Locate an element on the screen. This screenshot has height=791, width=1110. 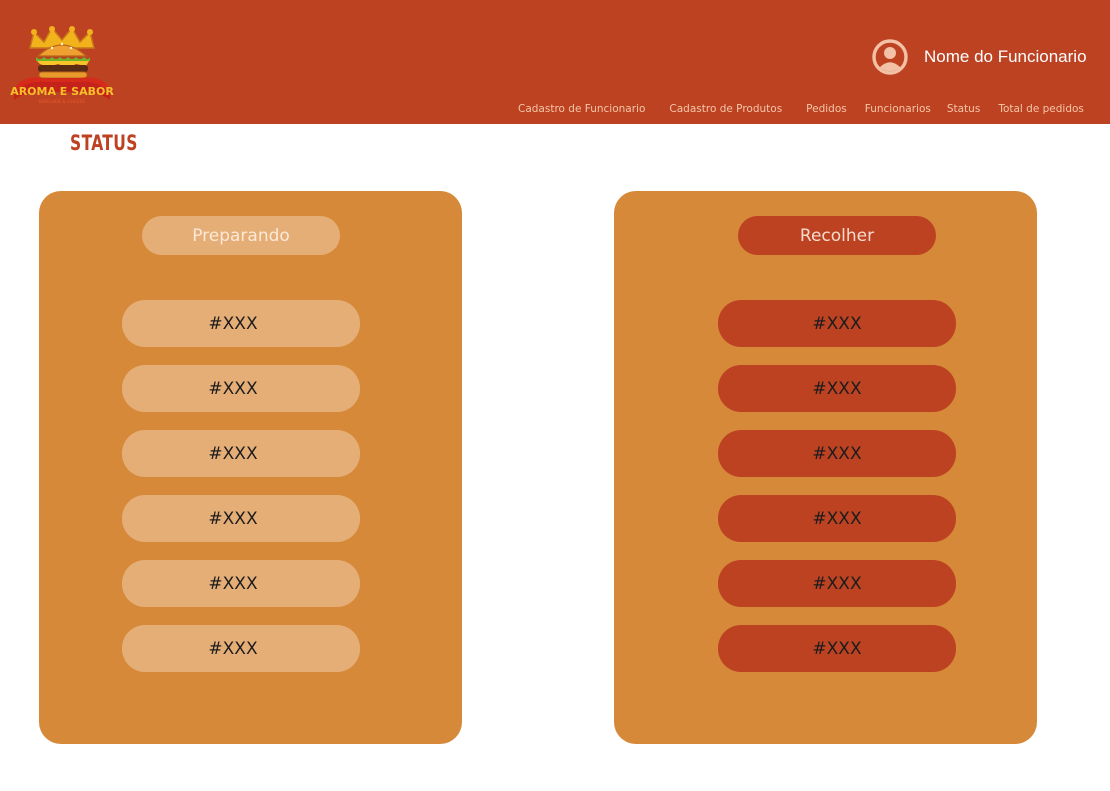
user-menu: Nome do Funcionario is located at coordinates (979, 57).